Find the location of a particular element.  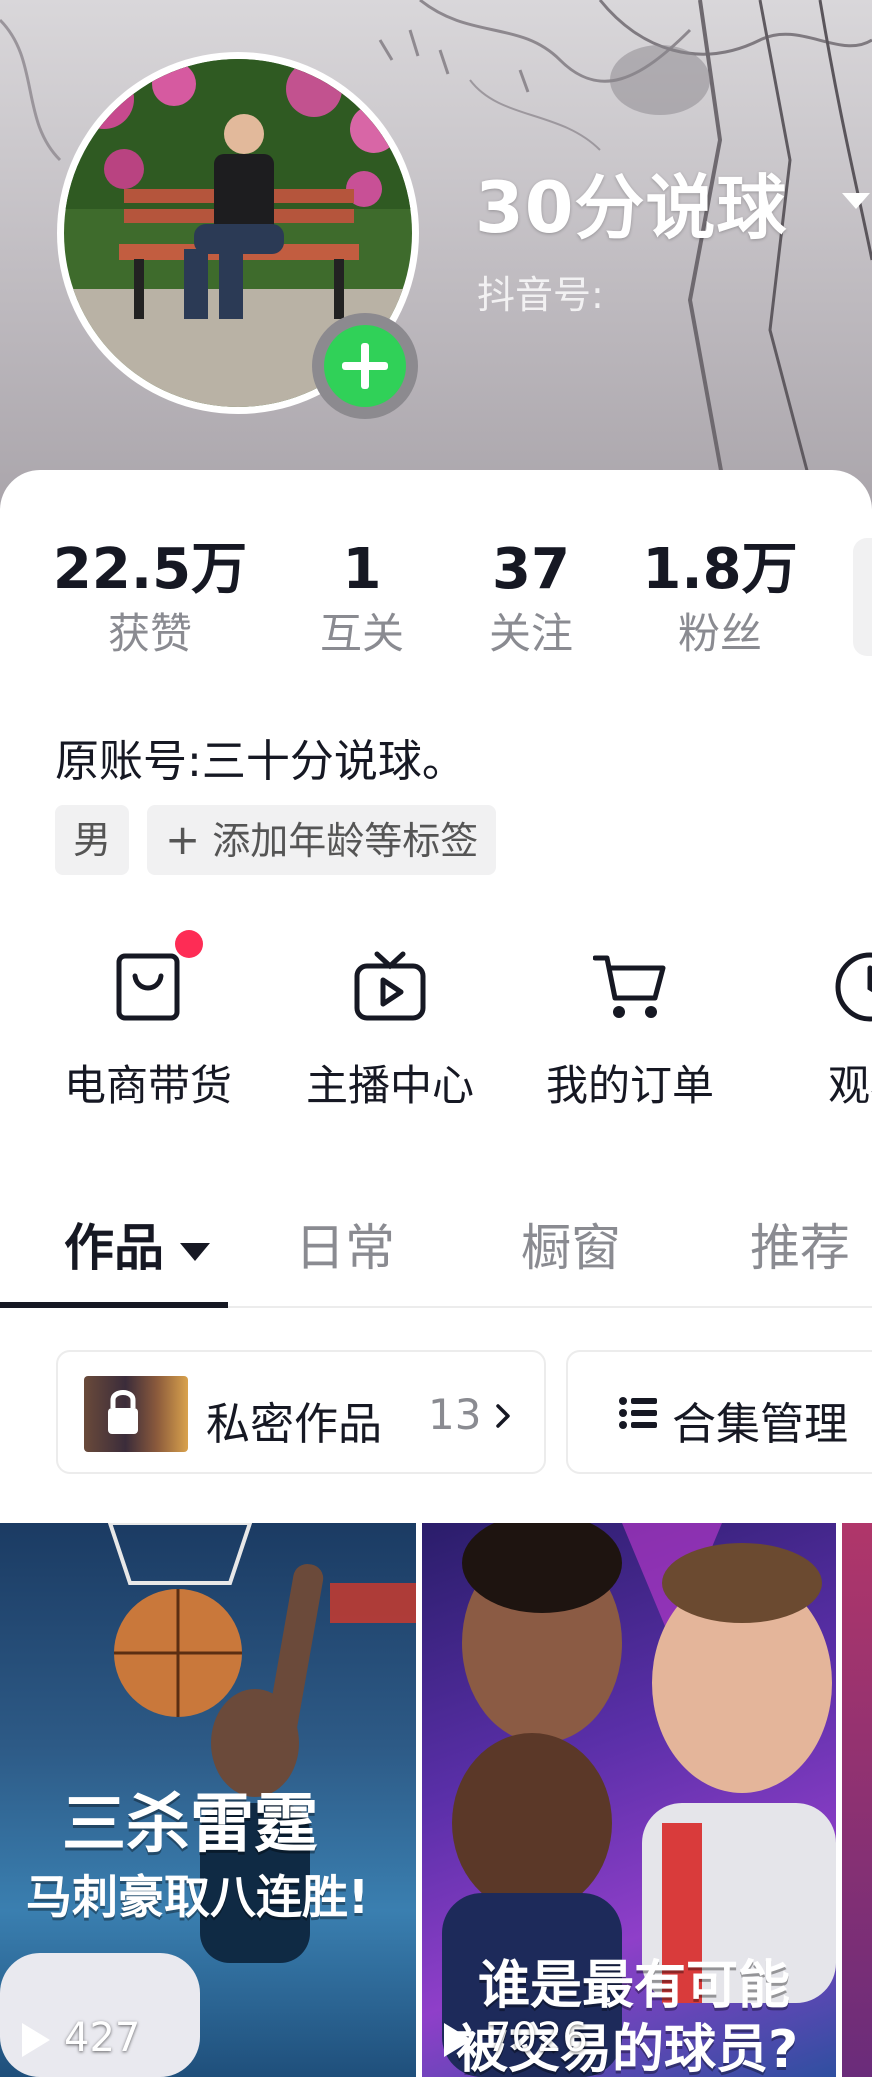

stat-mutual: 1 互关 is located at coordinates (362, 599).